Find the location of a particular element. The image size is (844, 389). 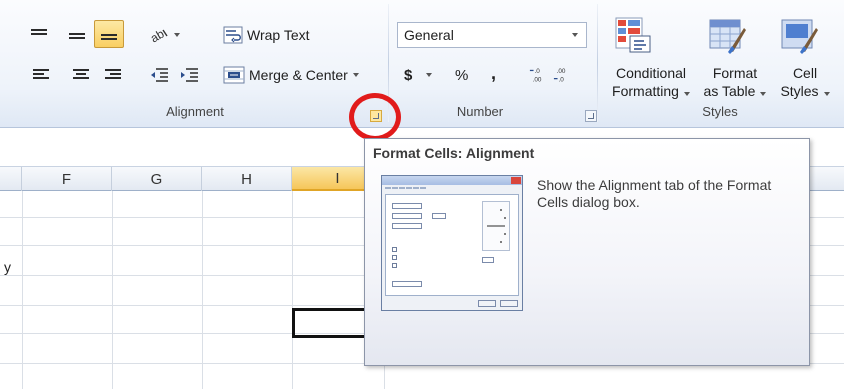

cell-text-fragment: y is located at coordinates (7, 267).